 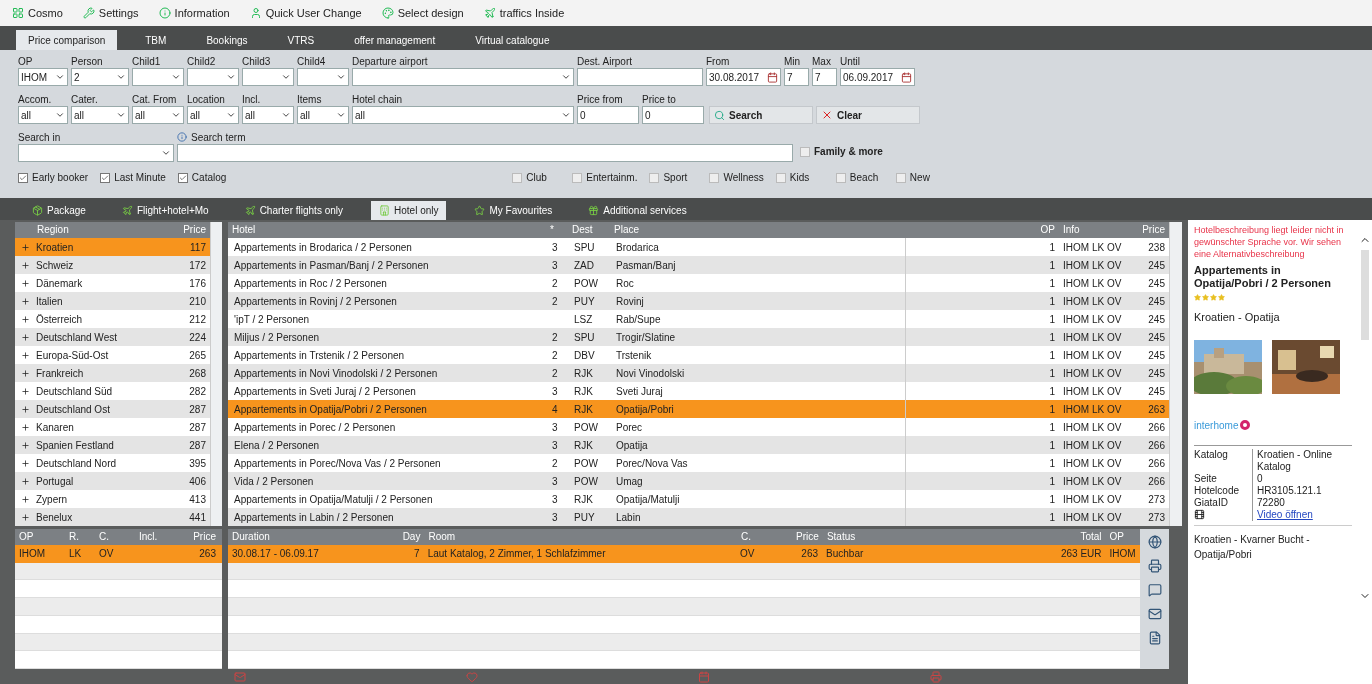 I want to click on menu-item: Select design, so click(x=422, y=13).